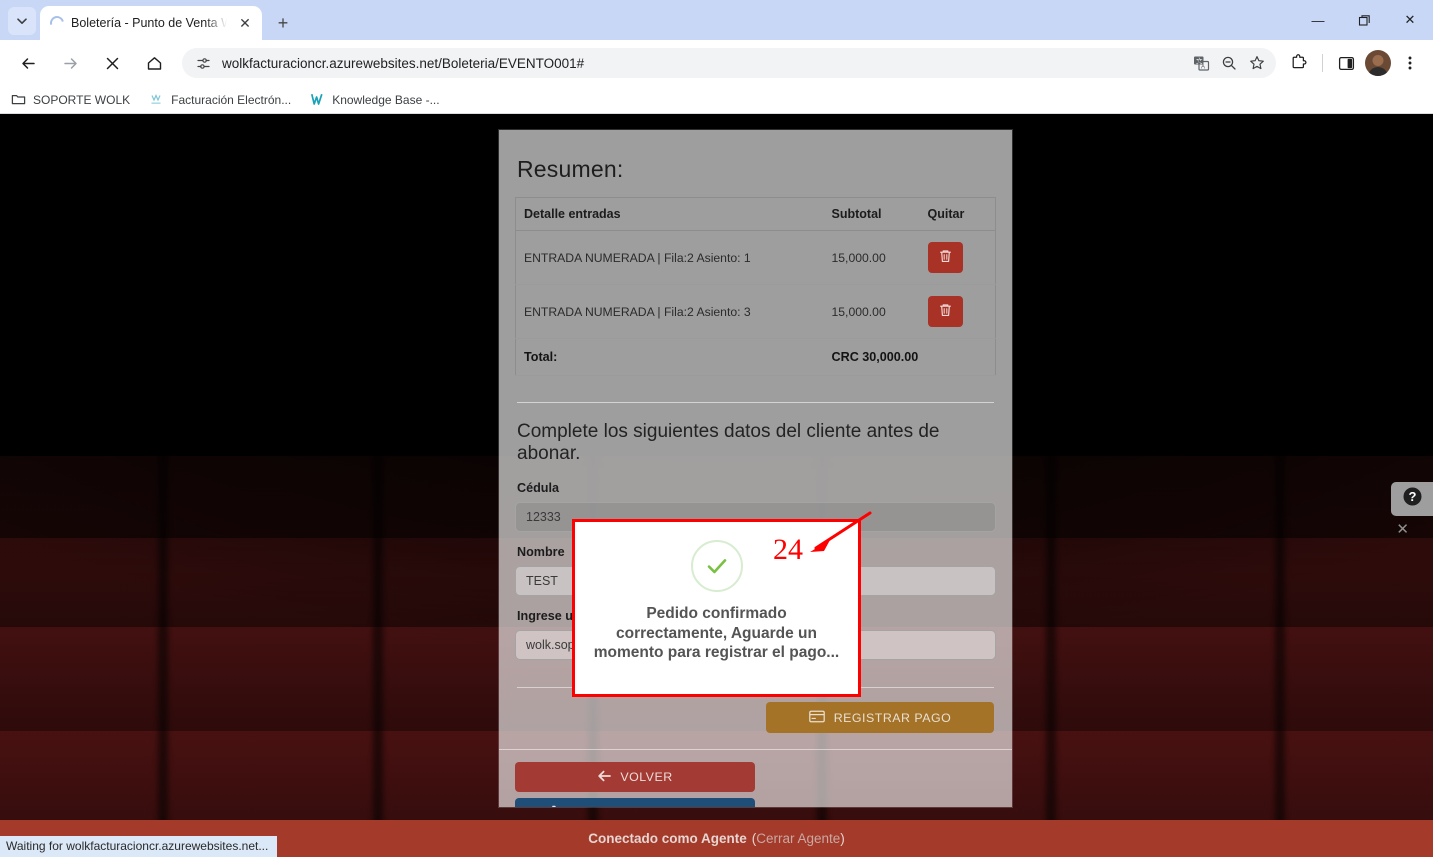  I want to click on table-header-row: Detalle entradas Subtotal Quitar, so click(755, 214).